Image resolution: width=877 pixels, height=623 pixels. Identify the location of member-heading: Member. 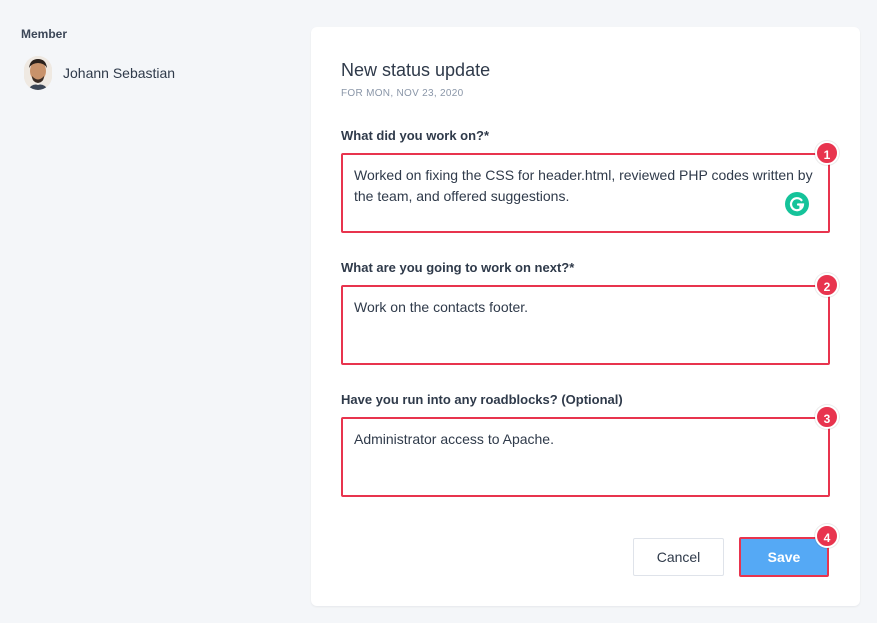
(44, 34).